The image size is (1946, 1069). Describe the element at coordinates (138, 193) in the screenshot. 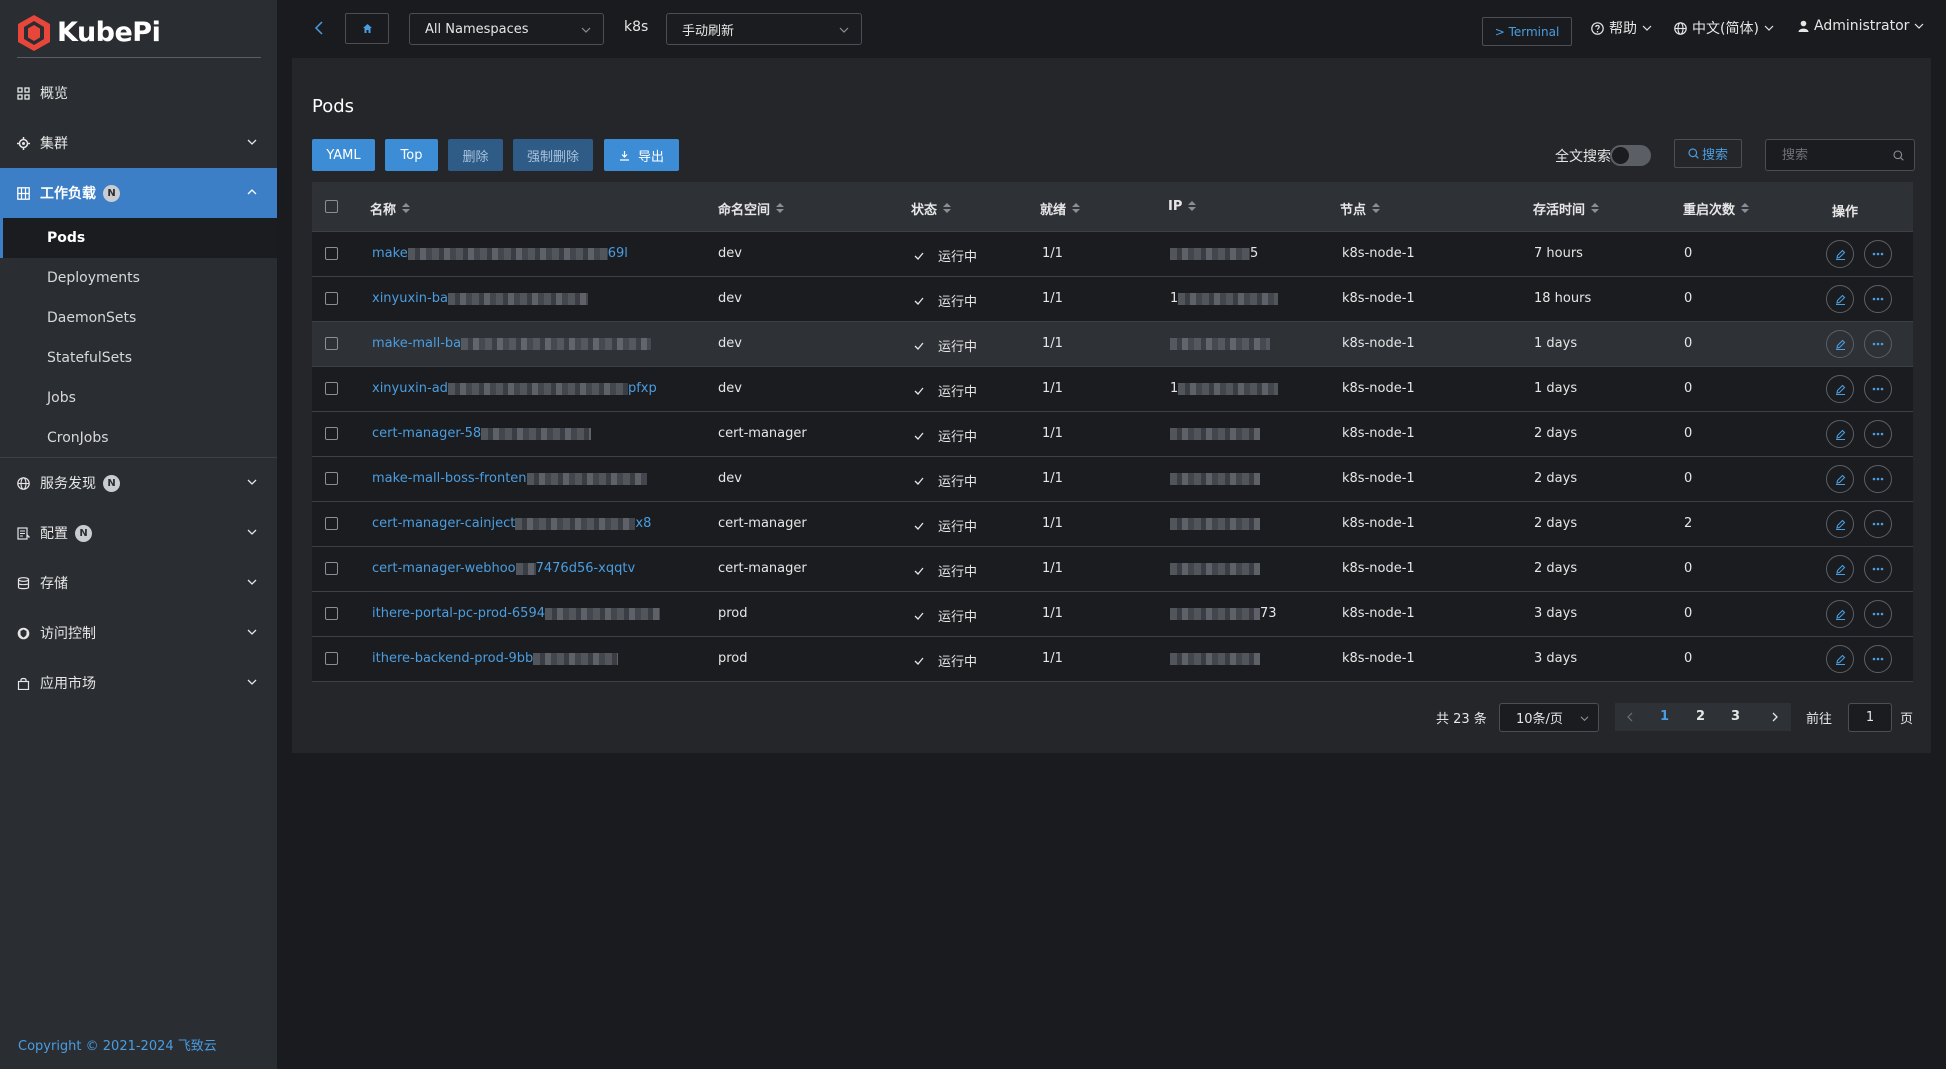

I see `sidebar-item-workload: 工作负载 N` at that location.